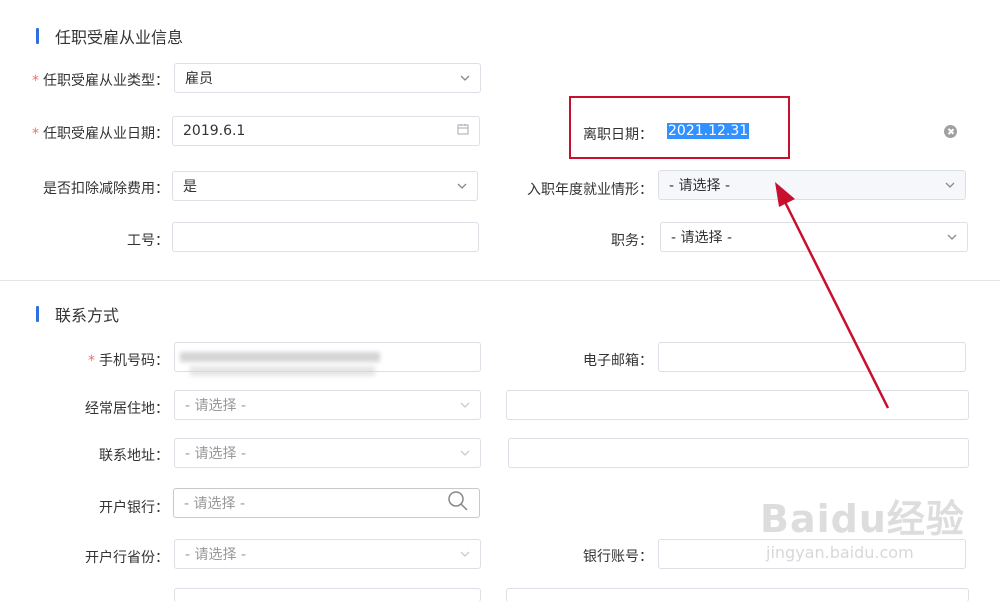 The image size is (1000, 602). I want to click on baidu-watermark: Baidu经验 jingyan.baidu.com, so click(862, 525).